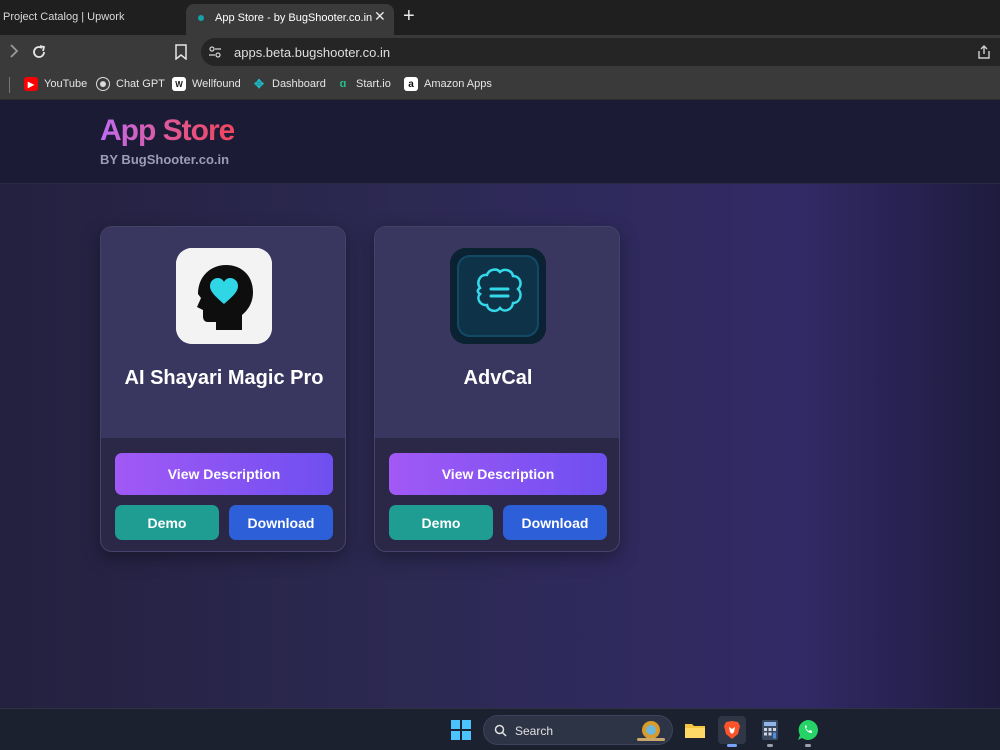 The image size is (1000, 750). What do you see at coordinates (181, 52) in the screenshot?
I see `bookmark-icon` at bounding box center [181, 52].